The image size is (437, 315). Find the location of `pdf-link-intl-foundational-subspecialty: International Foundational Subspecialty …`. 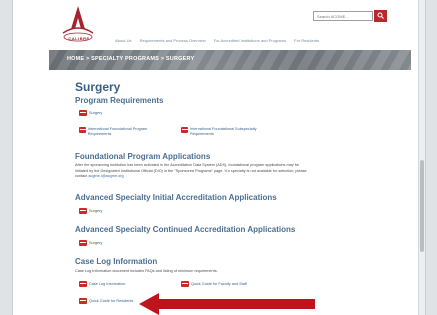

pdf-link-intl-foundational-subspecialty: International Foundational Subspecialty … is located at coordinates (226, 132).